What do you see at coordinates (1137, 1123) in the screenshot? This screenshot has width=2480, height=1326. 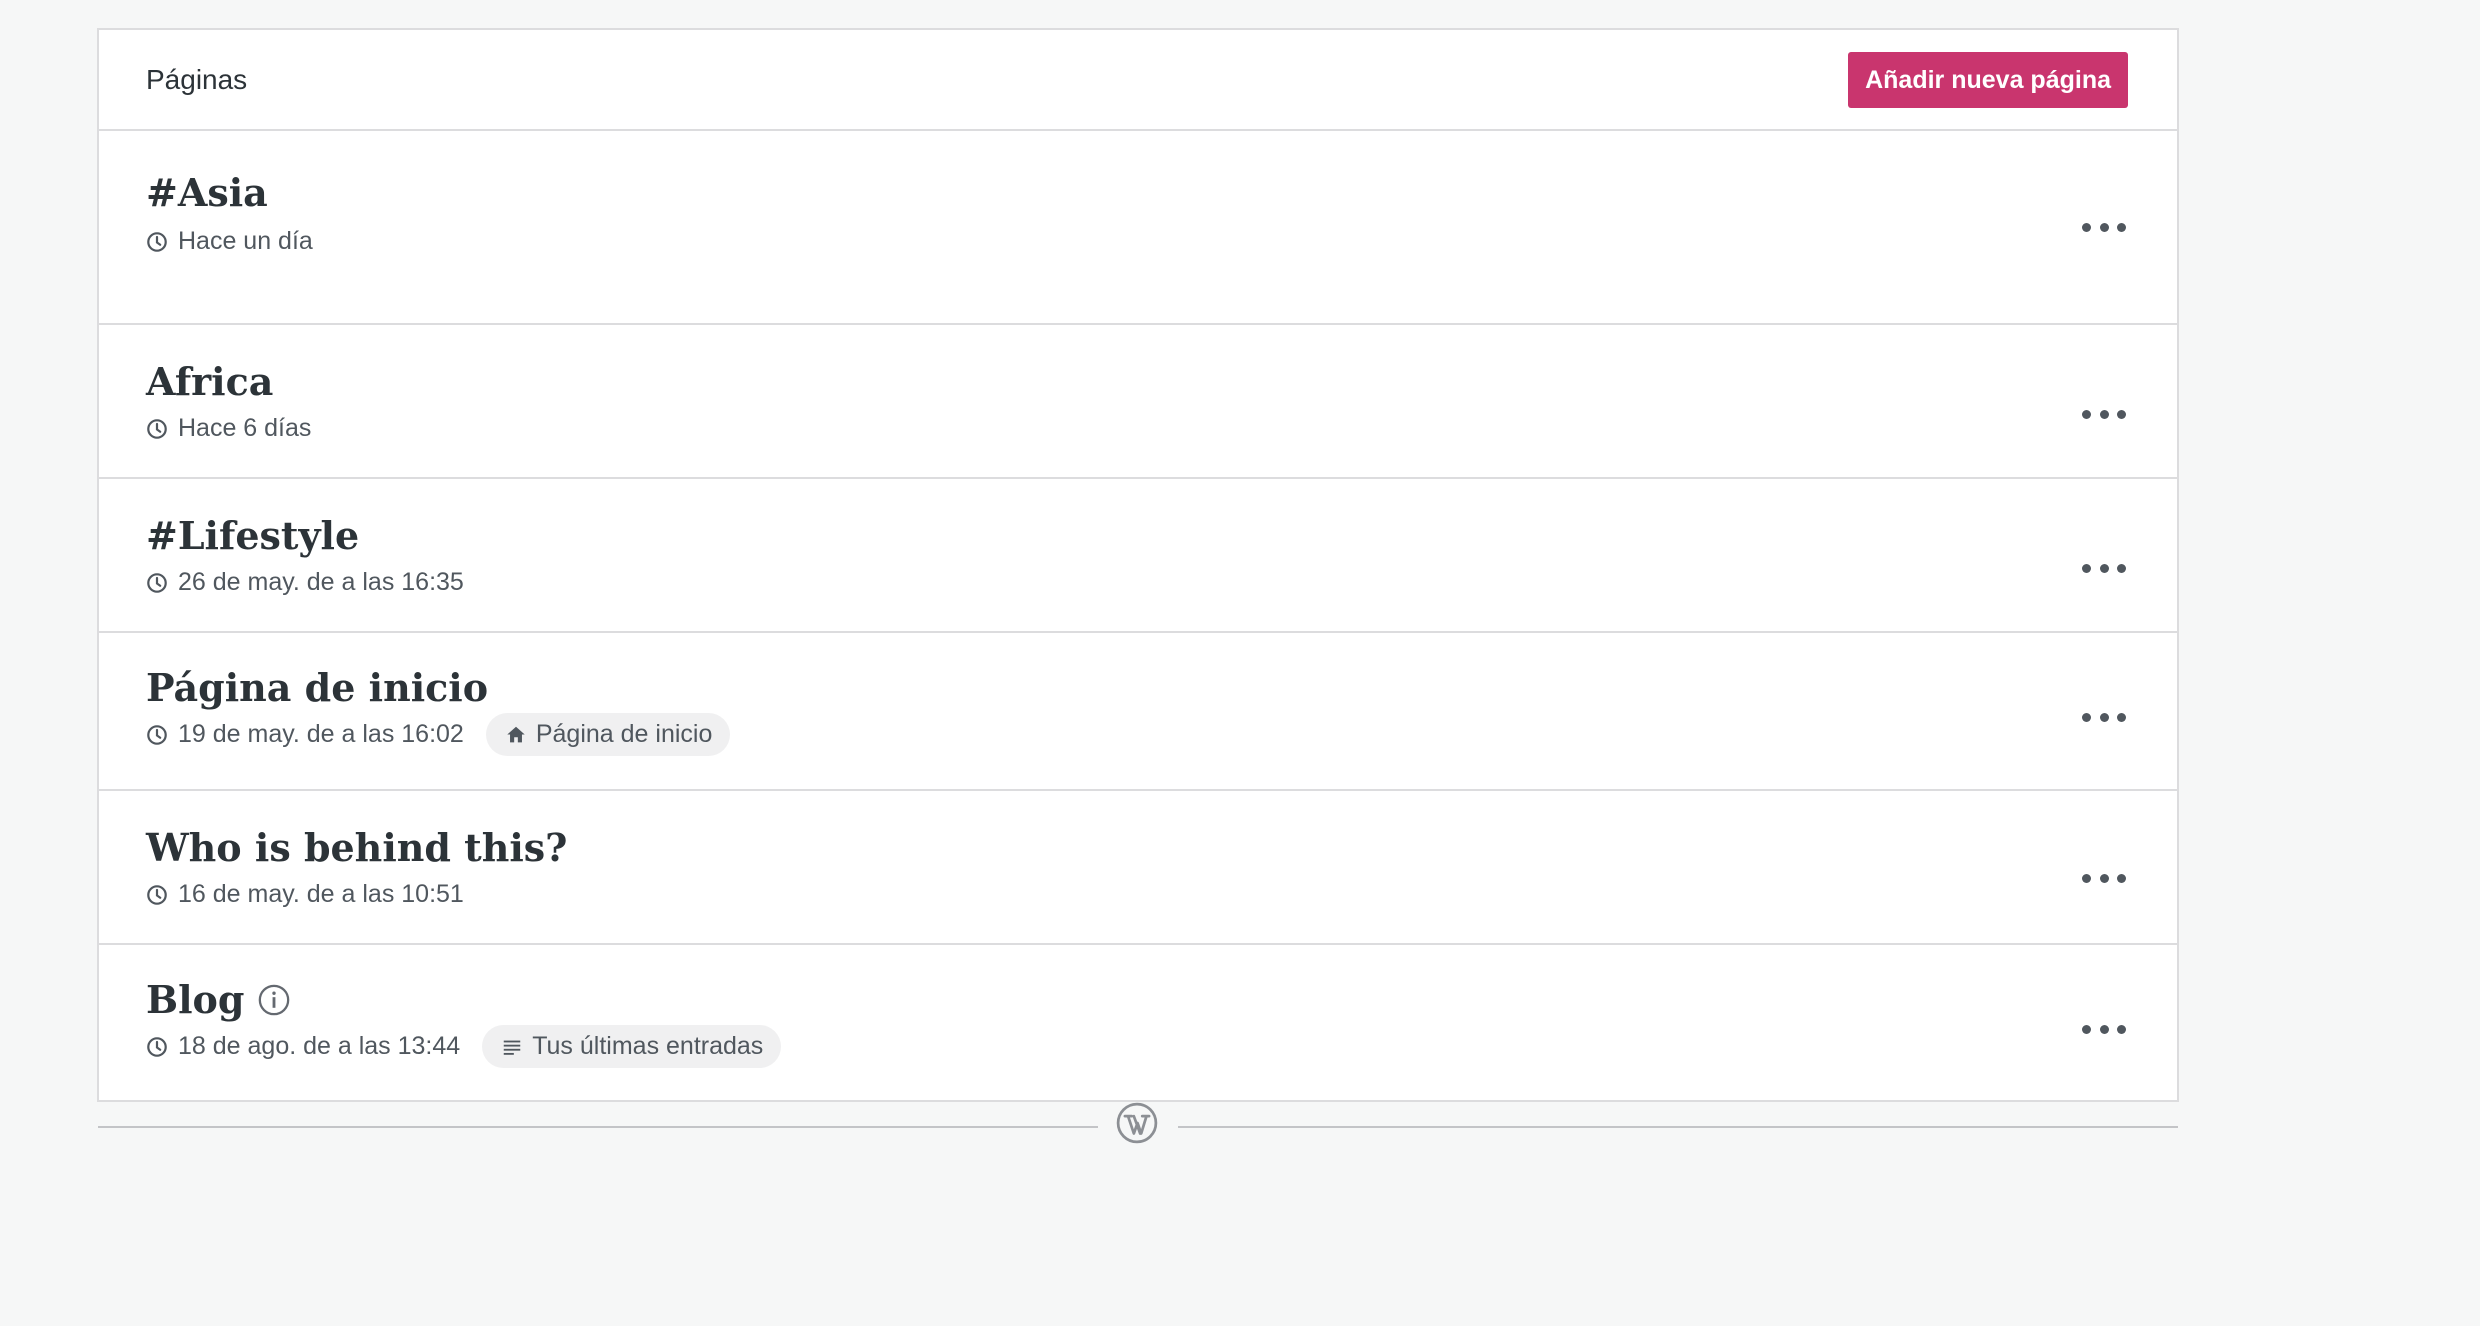 I see `wordpress-logo-icon` at bounding box center [1137, 1123].